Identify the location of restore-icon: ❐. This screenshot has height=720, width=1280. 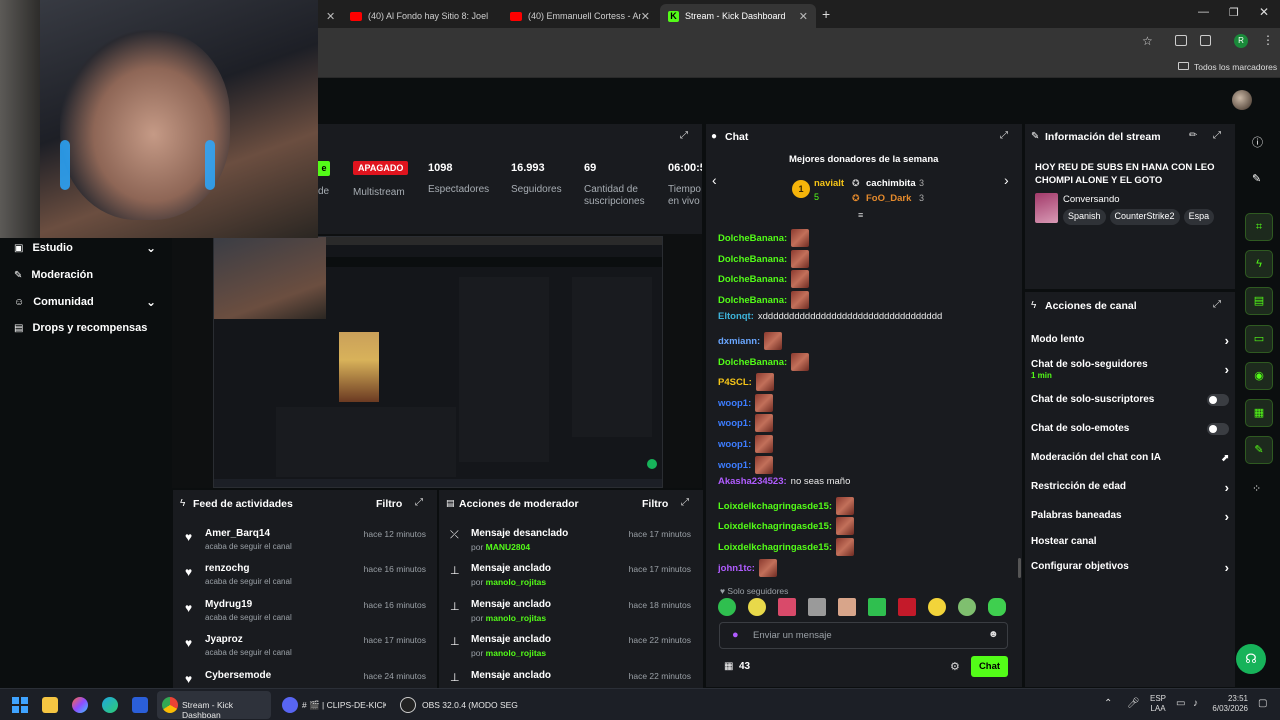
(1234, 12).